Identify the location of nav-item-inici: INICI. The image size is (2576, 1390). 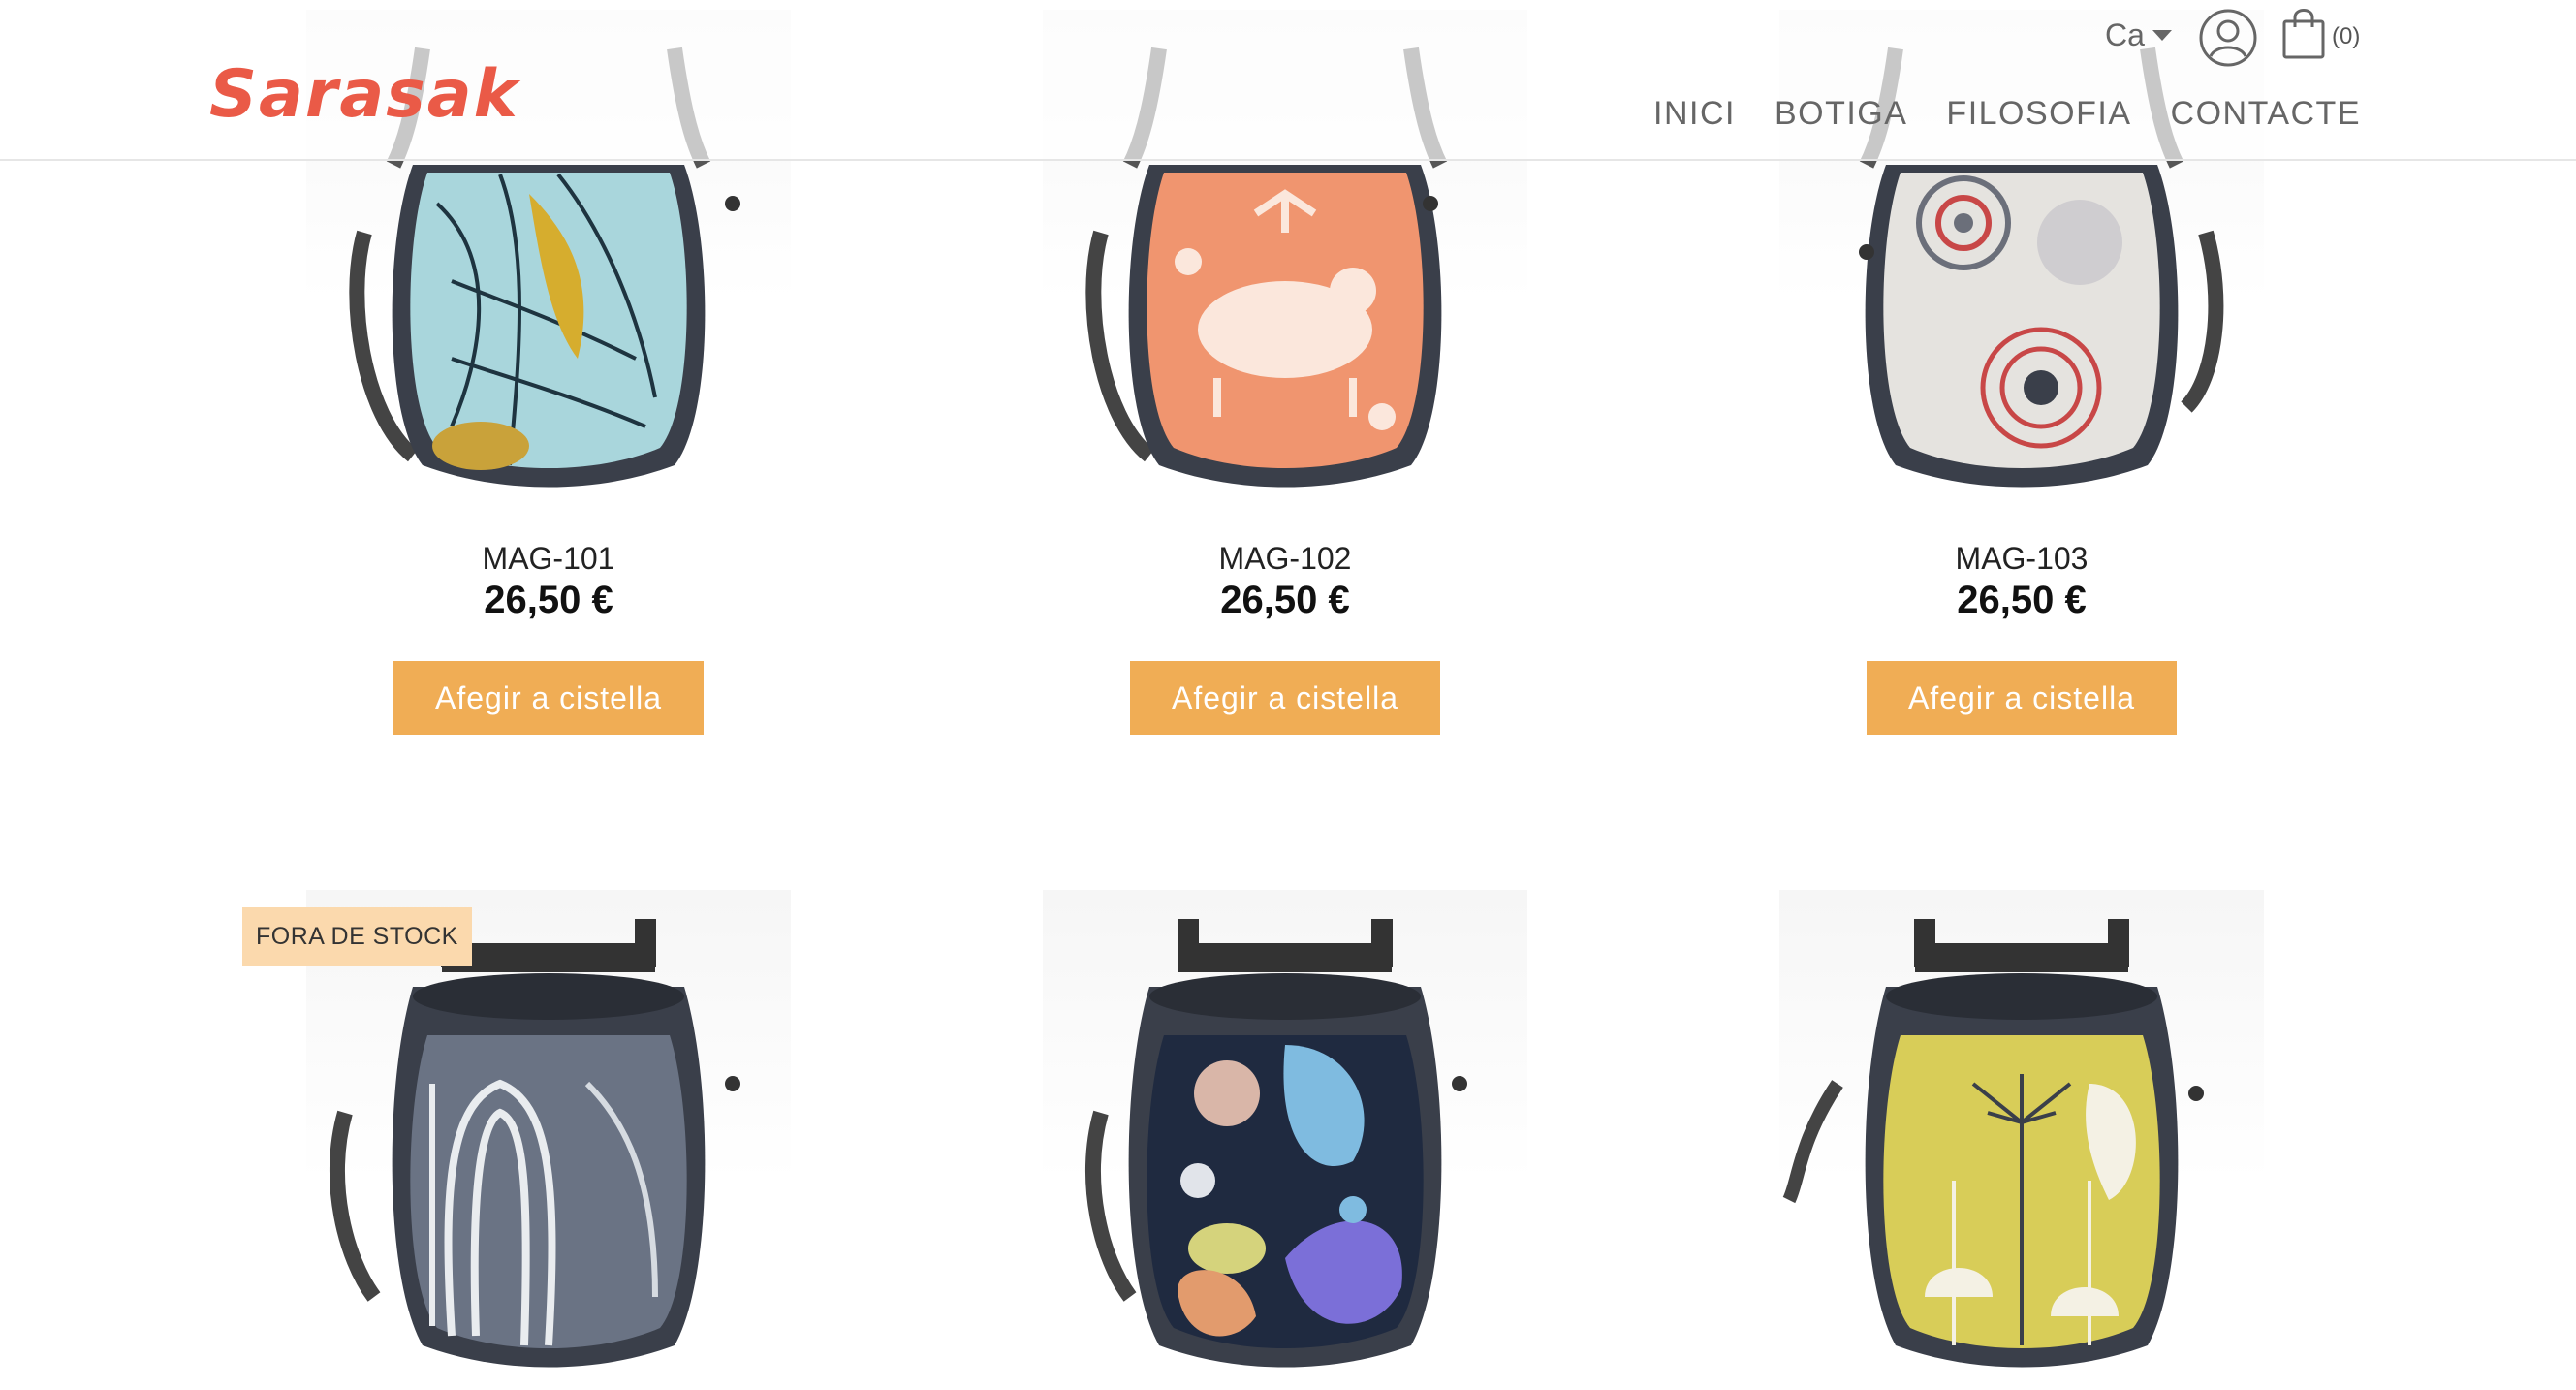
(1694, 114).